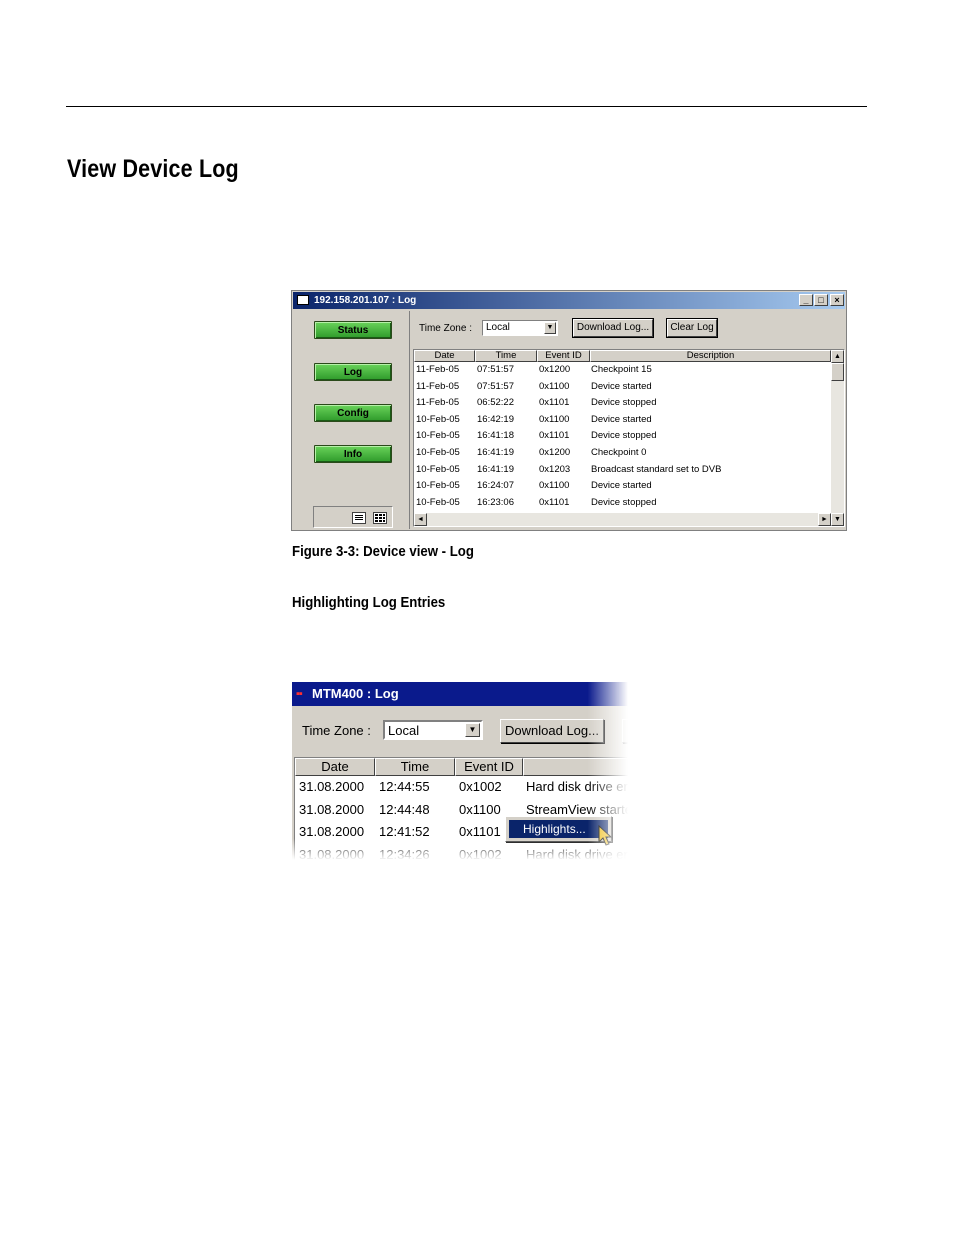 This screenshot has height=1235, width=954. Describe the element at coordinates (404, 809) in the screenshot. I see `log-cell-time: 12:44:48` at that location.